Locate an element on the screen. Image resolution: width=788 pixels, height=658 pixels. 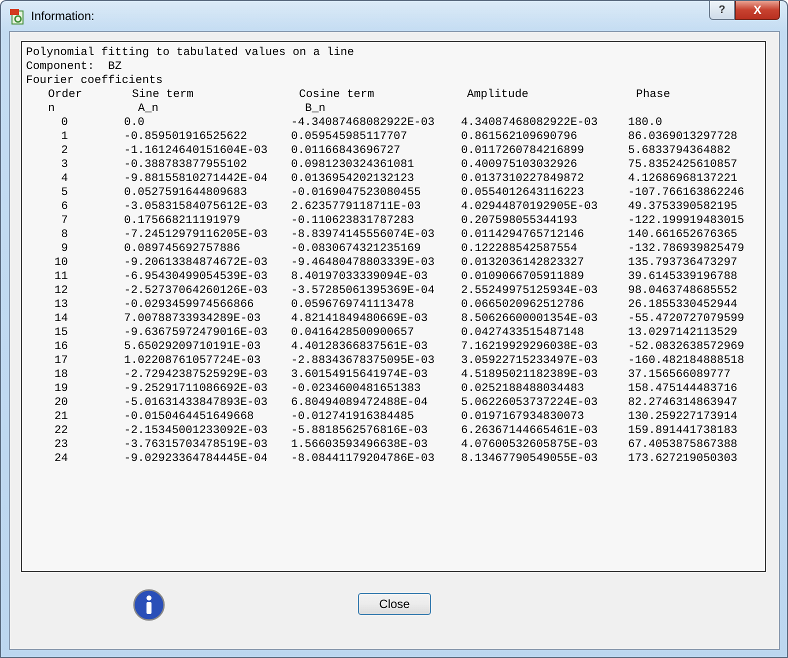
table-cell-text: 140.661652676365 is located at coordinates (683, 235).